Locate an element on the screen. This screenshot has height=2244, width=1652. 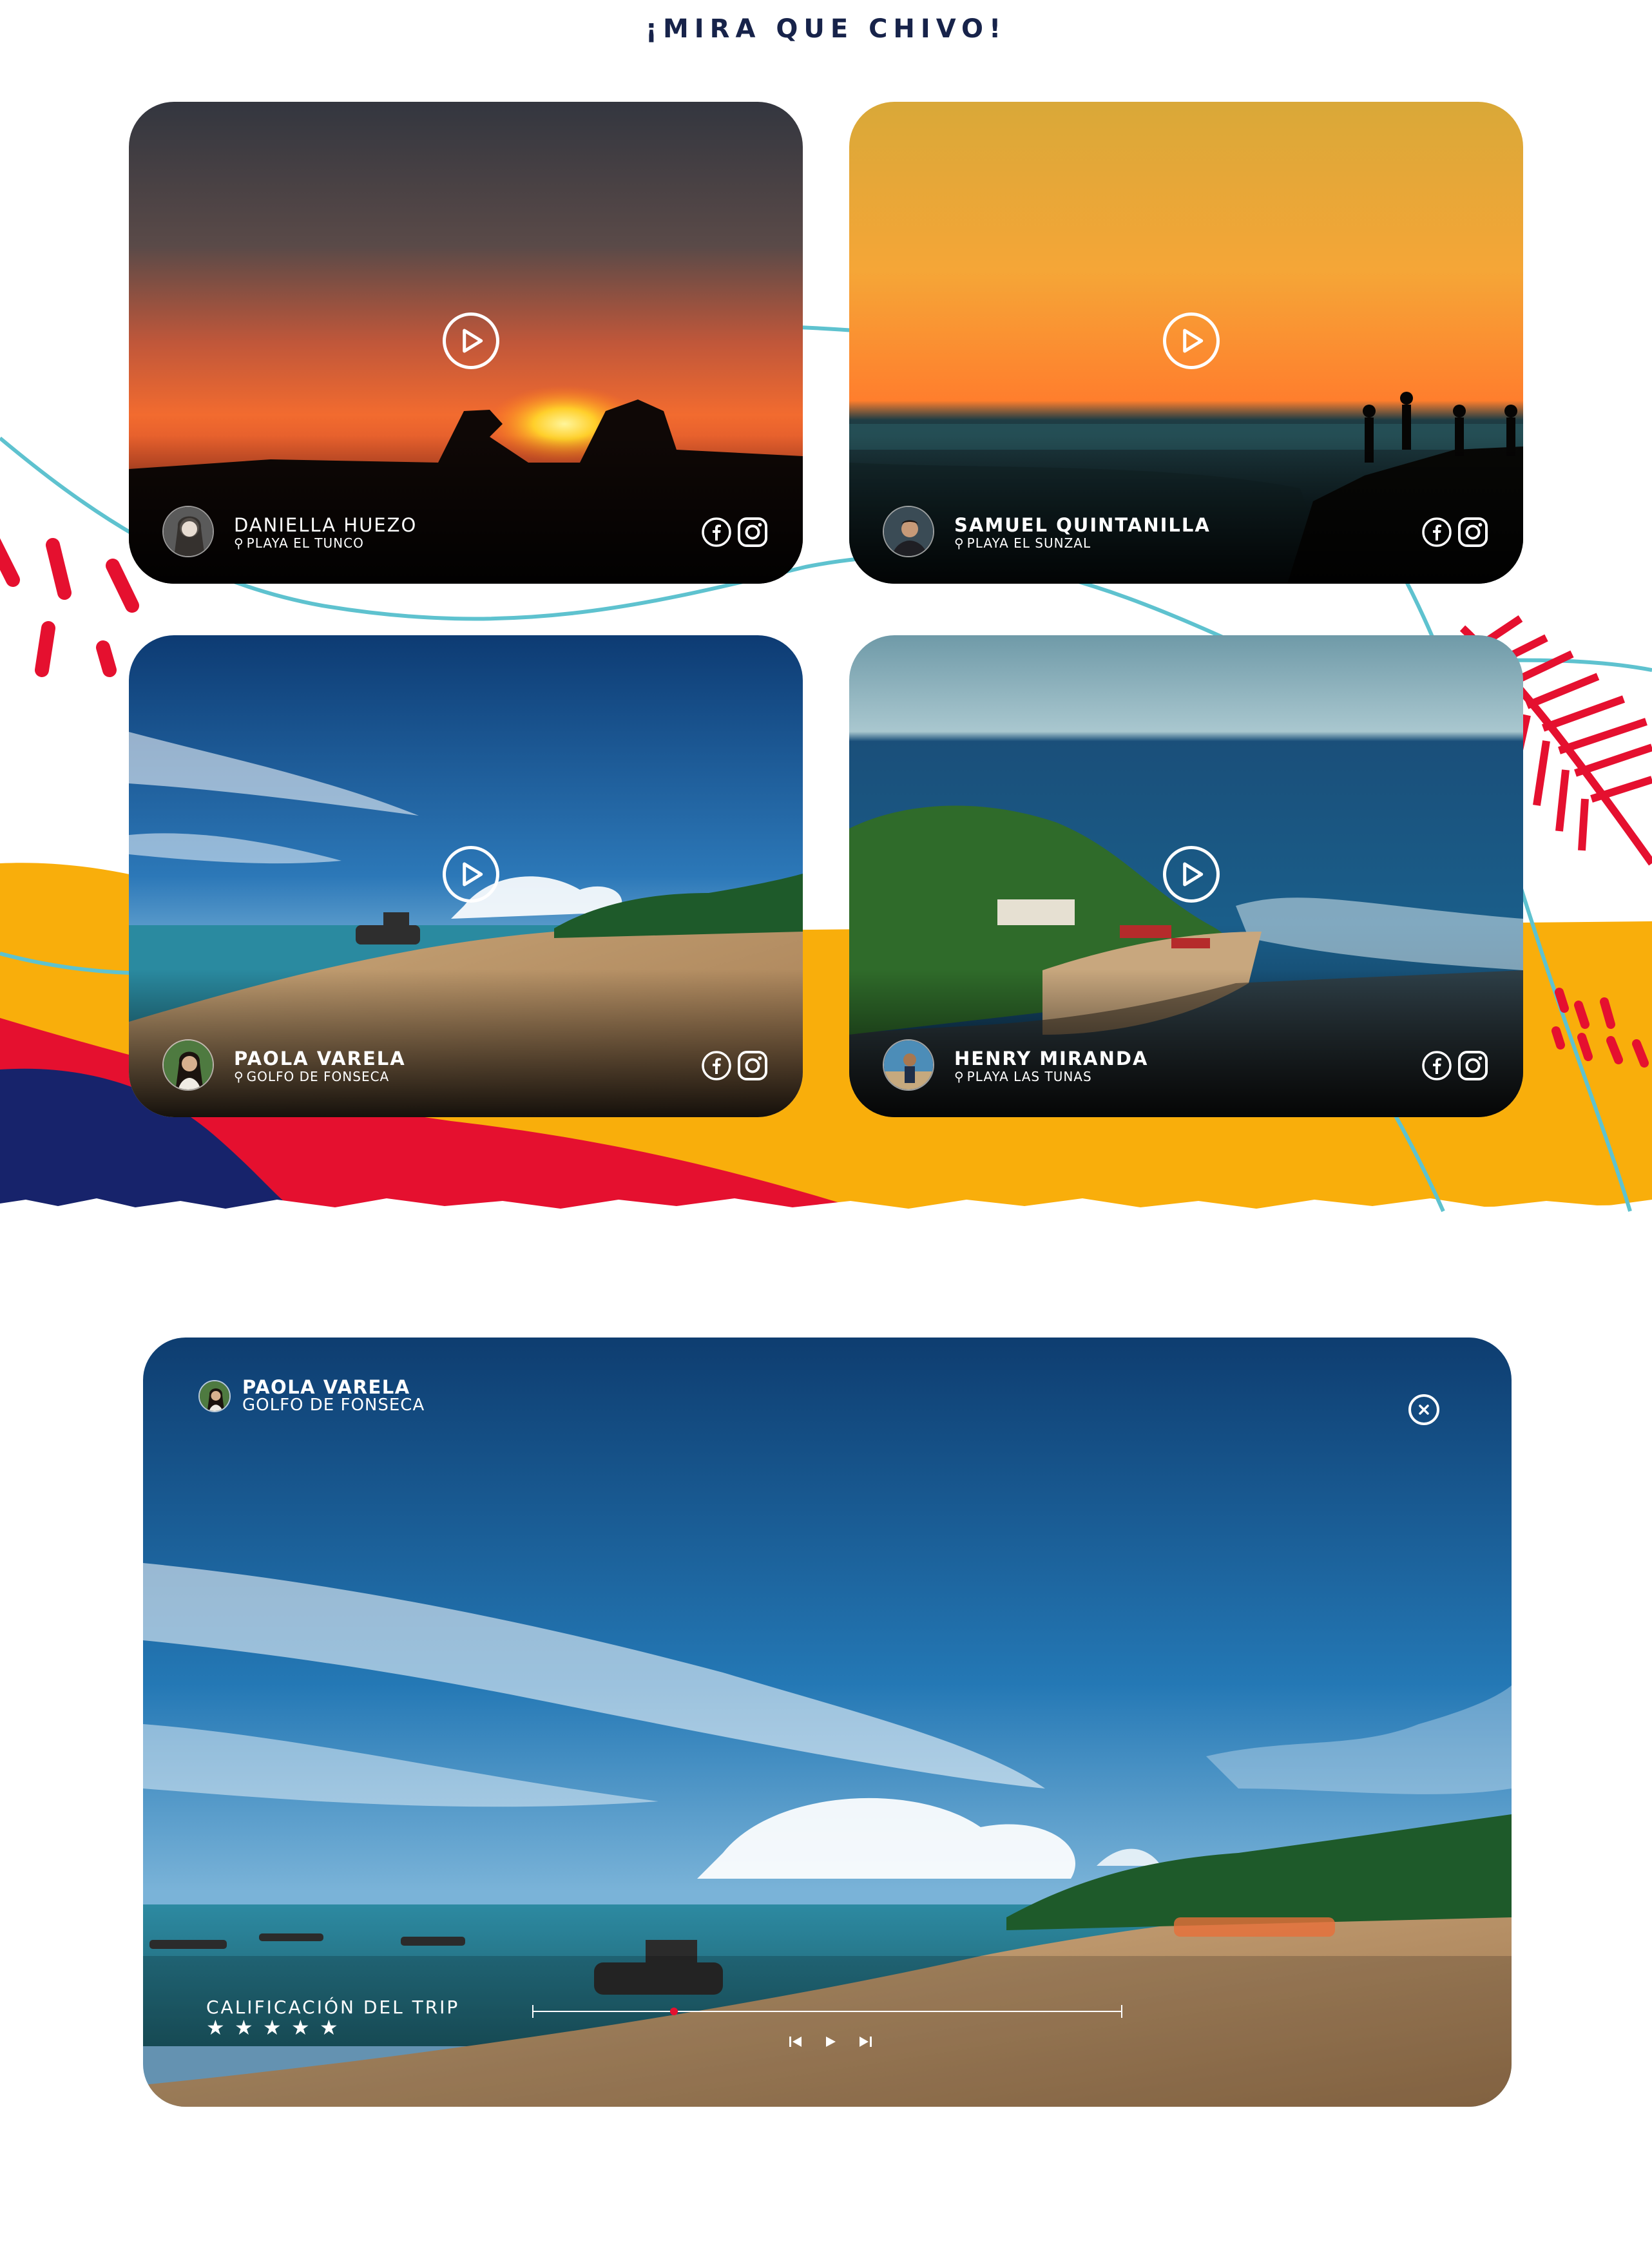
video-progress-bar is located at coordinates (827, 2011).